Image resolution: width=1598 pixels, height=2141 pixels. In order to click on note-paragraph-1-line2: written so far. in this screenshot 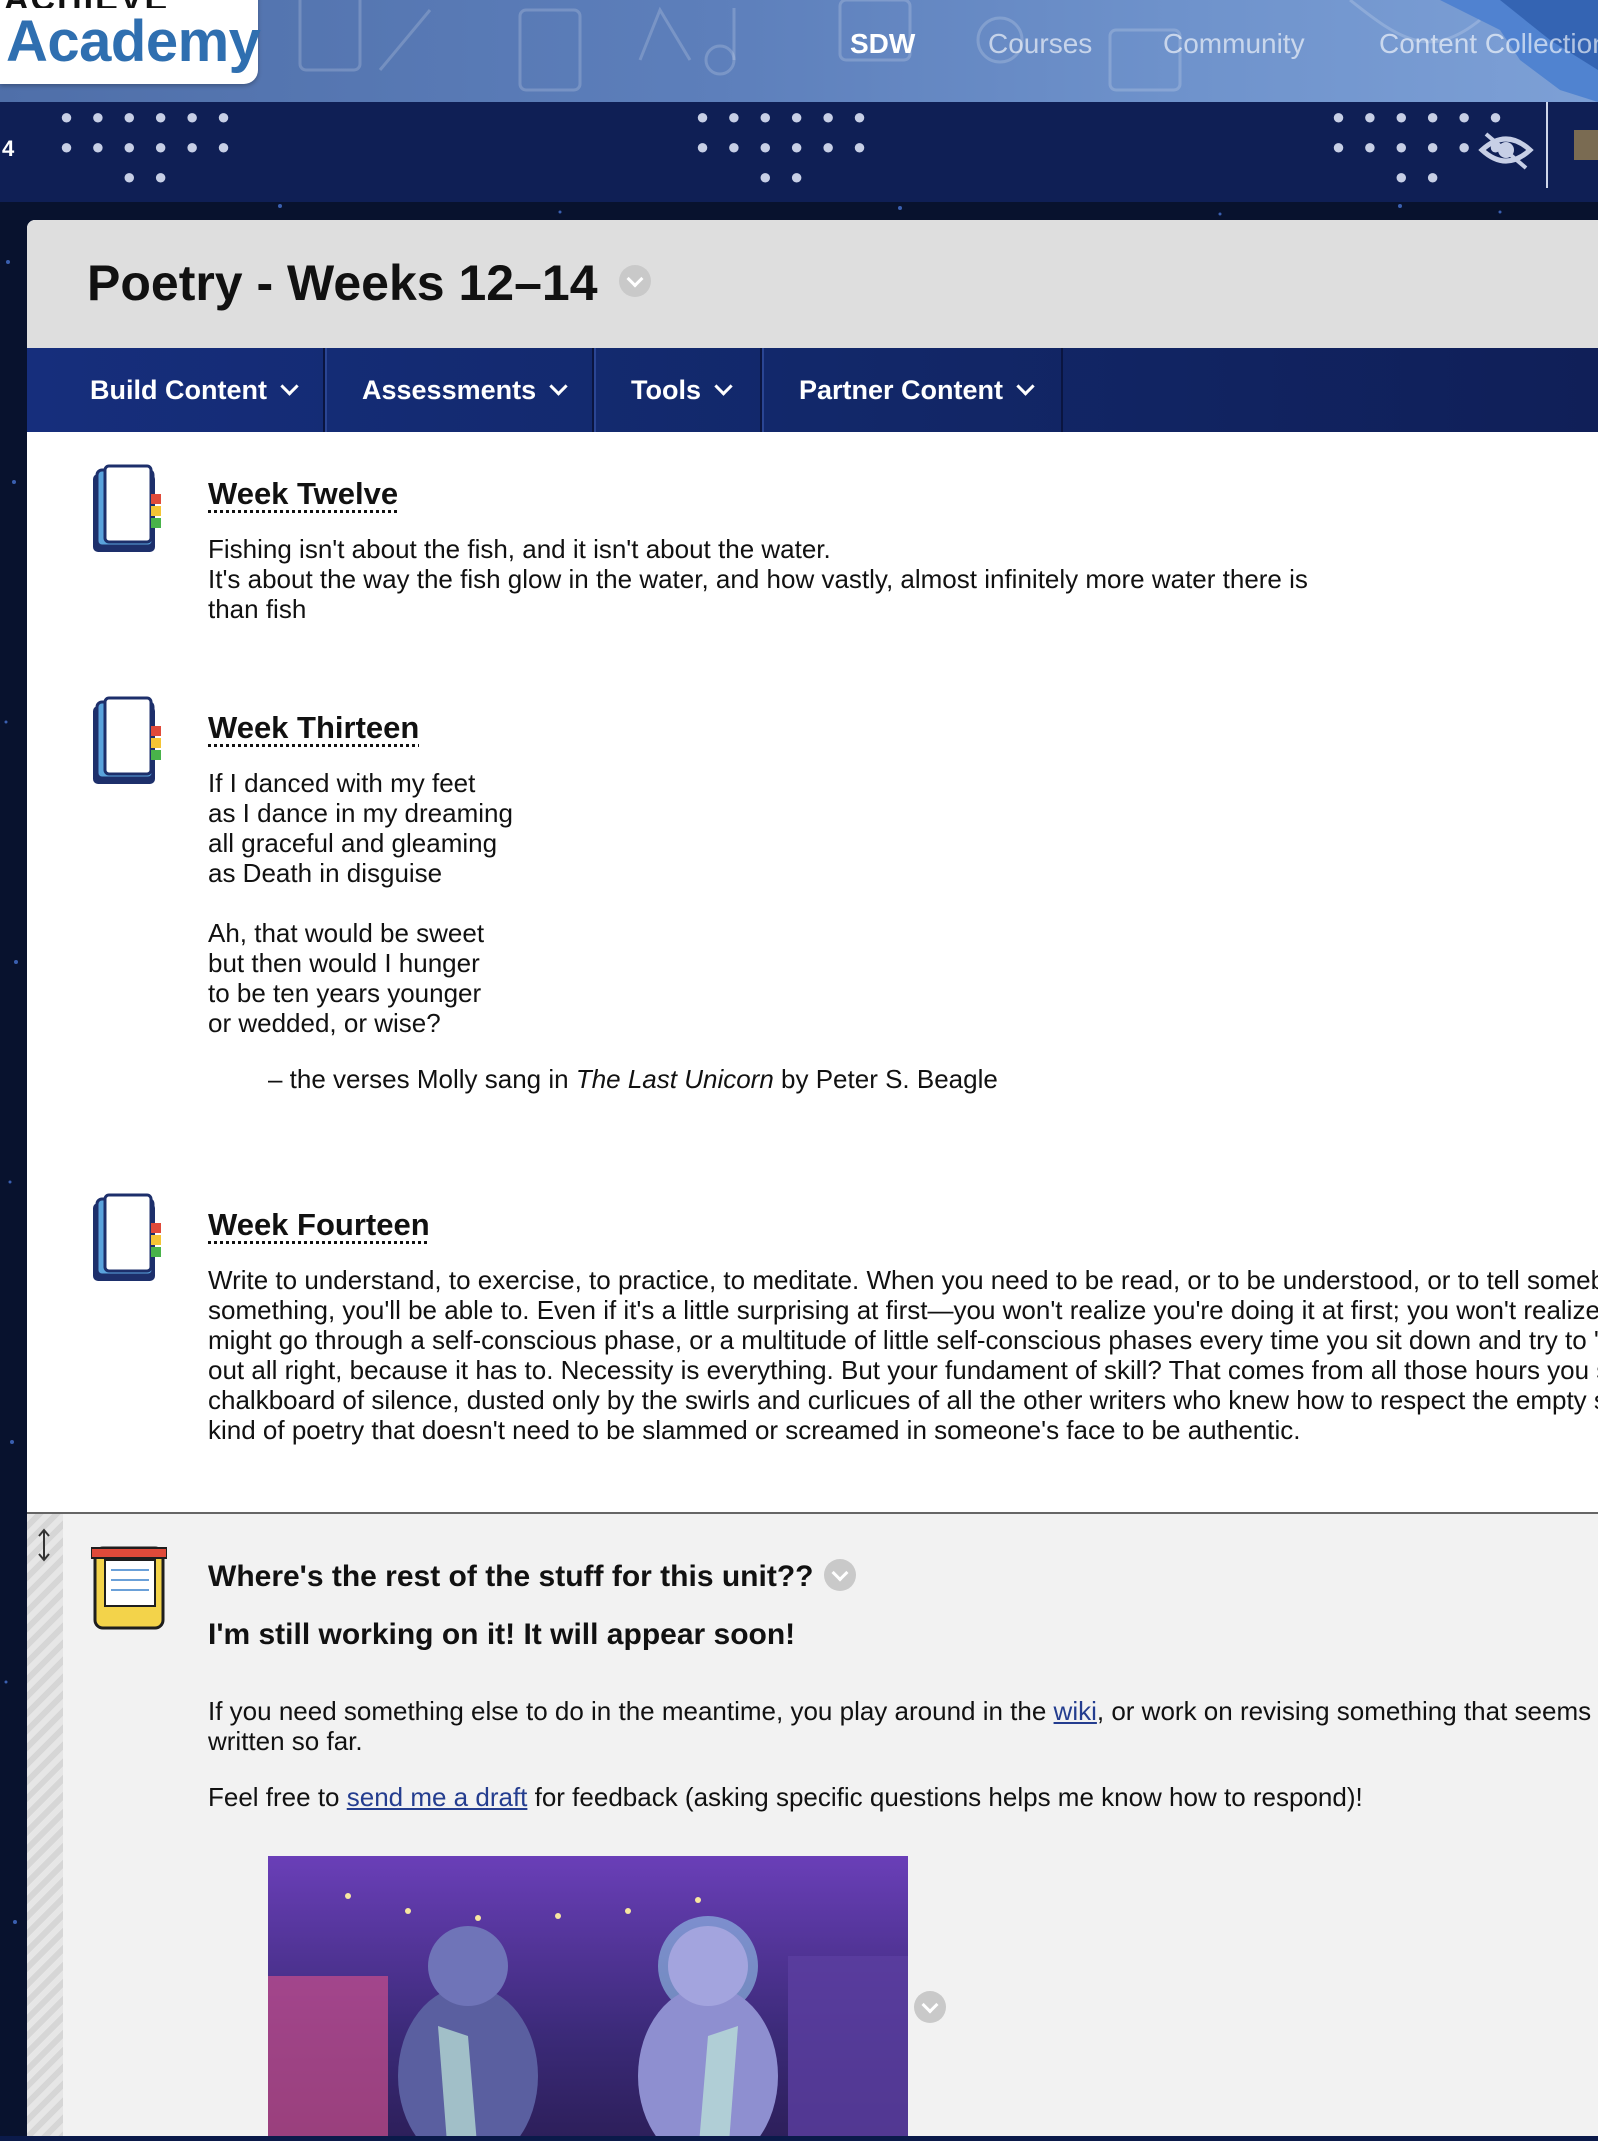, I will do `click(285, 1741)`.